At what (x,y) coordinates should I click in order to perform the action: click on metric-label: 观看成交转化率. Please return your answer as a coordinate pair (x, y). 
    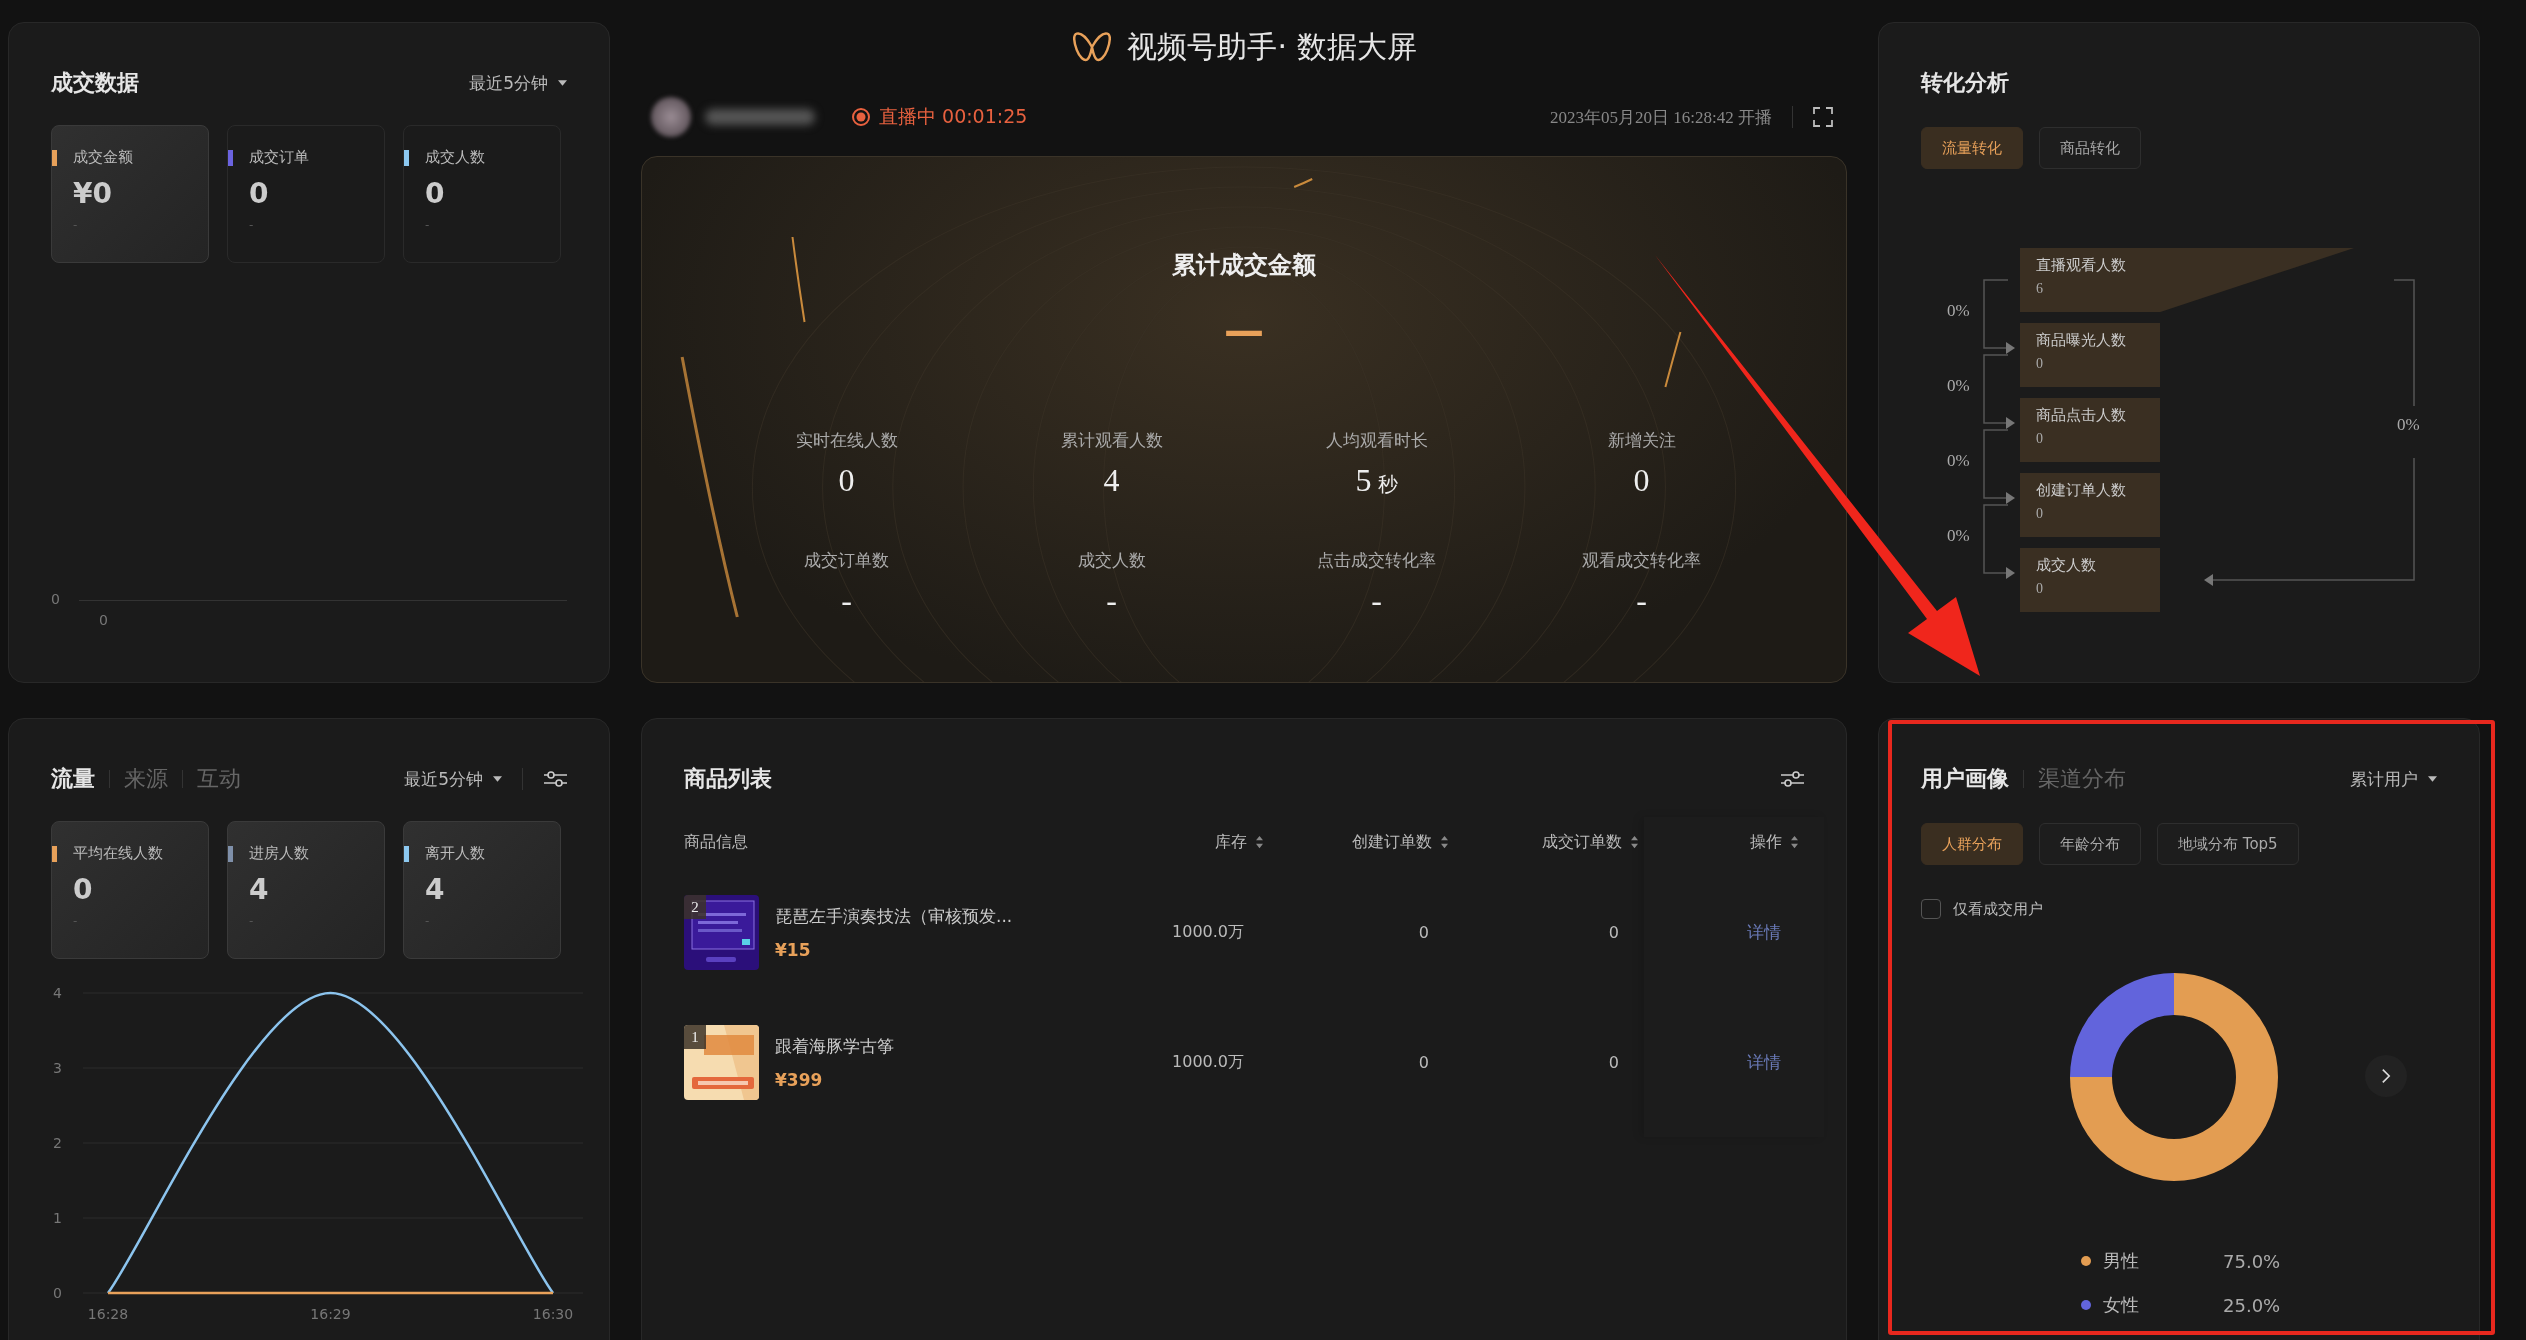
    Looking at the image, I should click on (1641, 560).